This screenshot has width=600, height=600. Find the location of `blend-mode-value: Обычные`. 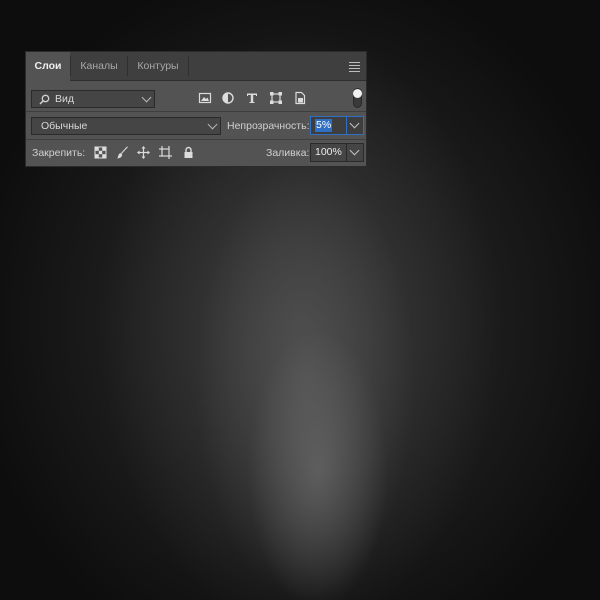

blend-mode-value: Обычные is located at coordinates (64, 126).